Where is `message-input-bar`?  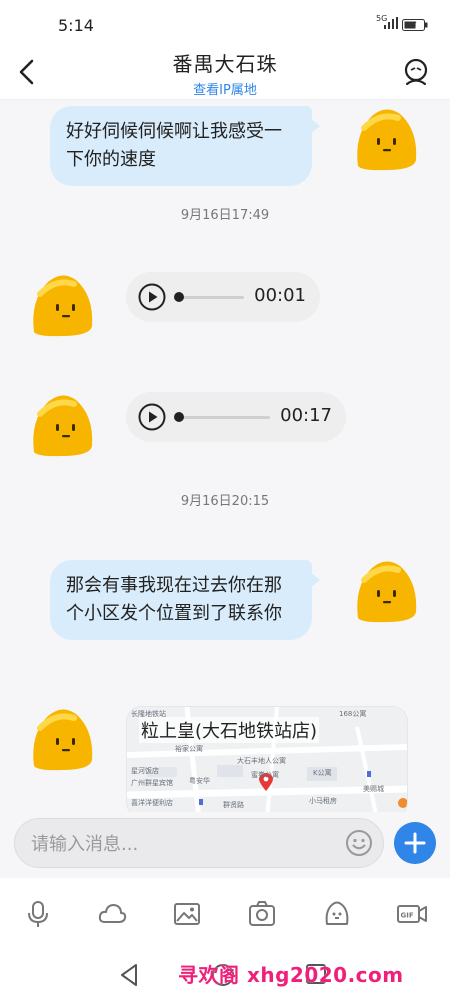
message-input-bar is located at coordinates (225, 845).